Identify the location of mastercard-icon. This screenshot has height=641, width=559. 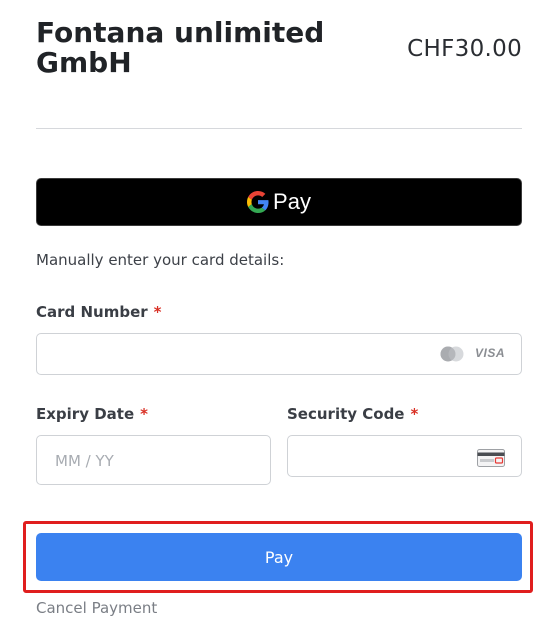
(452, 354).